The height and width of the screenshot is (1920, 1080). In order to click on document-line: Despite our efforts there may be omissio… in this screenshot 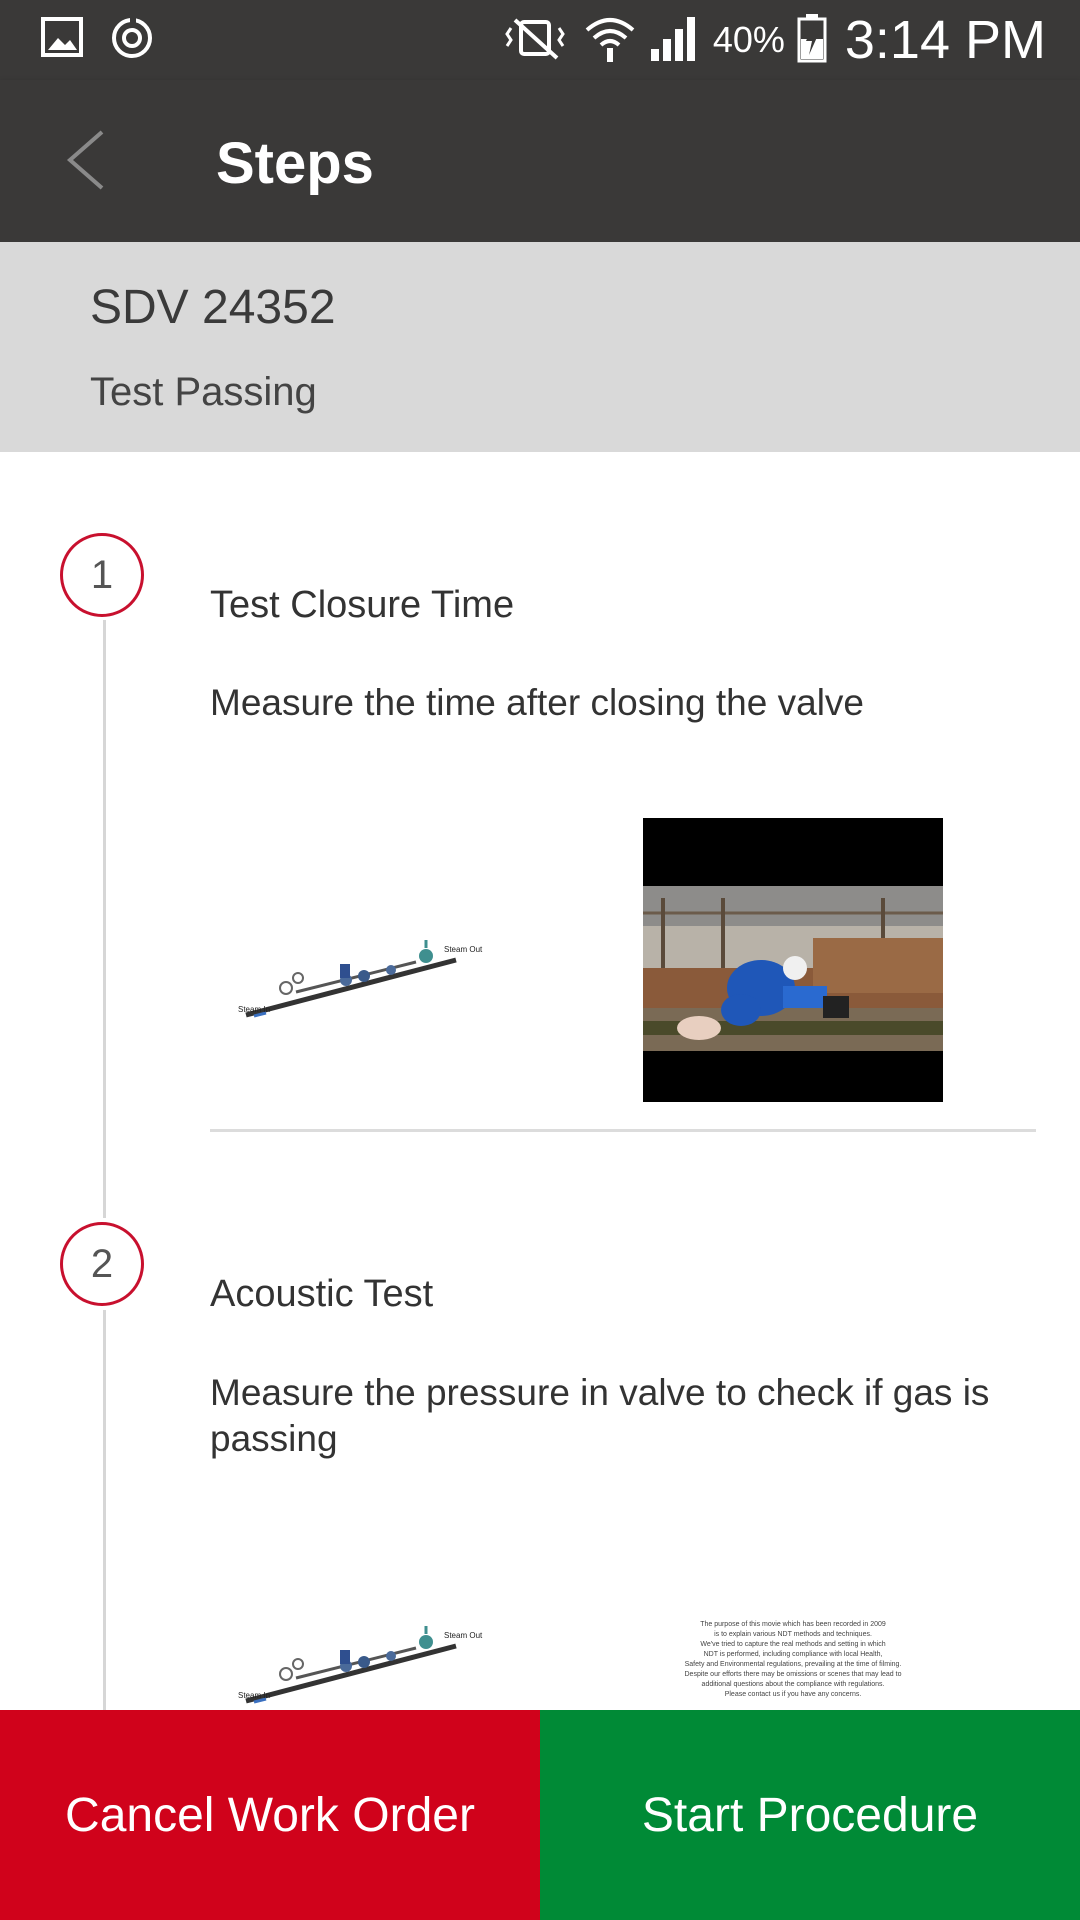, I will do `click(793, 1674)`.